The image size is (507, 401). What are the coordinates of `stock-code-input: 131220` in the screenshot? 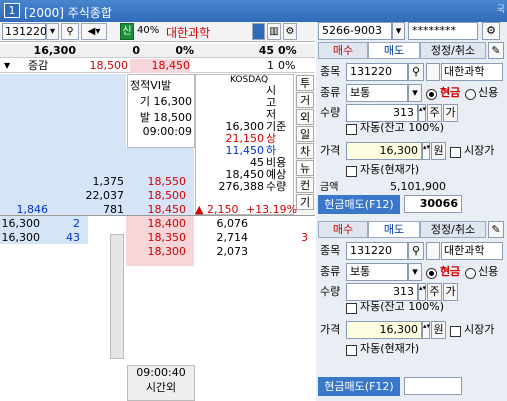 It's located at (24, 31).